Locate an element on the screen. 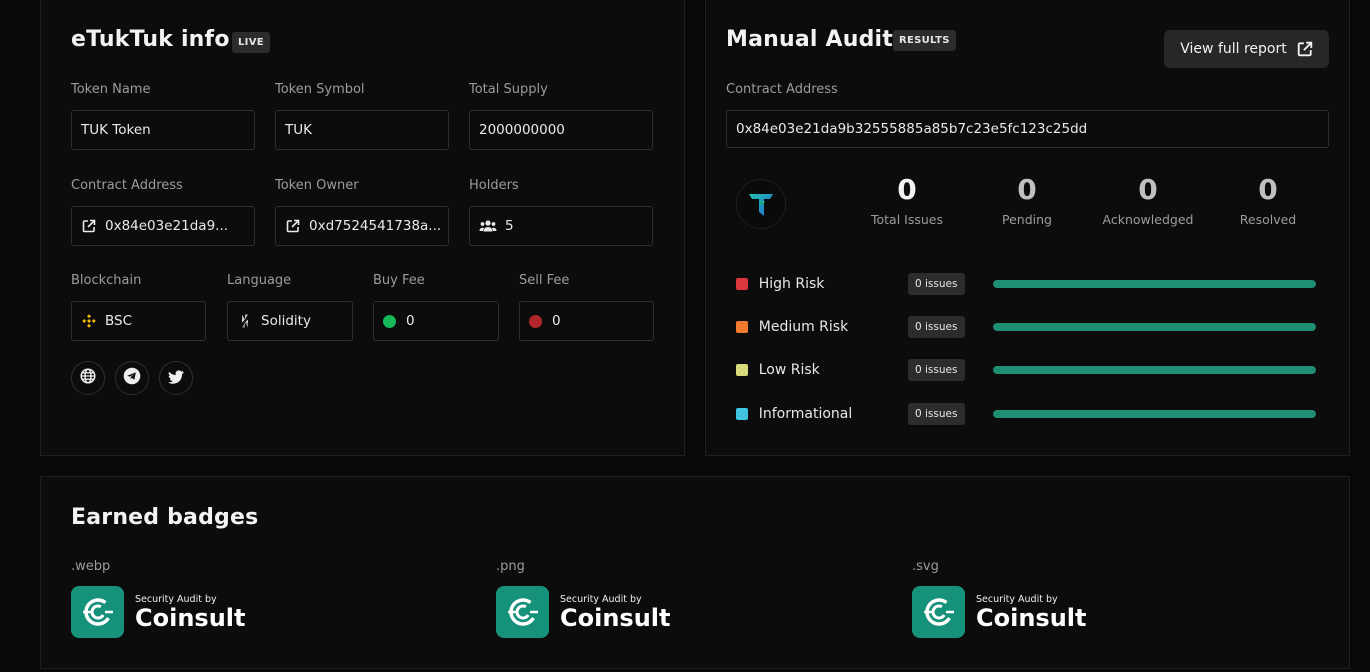 The width and height of the screenshot is (1370, 672). buy-fee-label: Buy Fee is located at coordinates (399, 280).